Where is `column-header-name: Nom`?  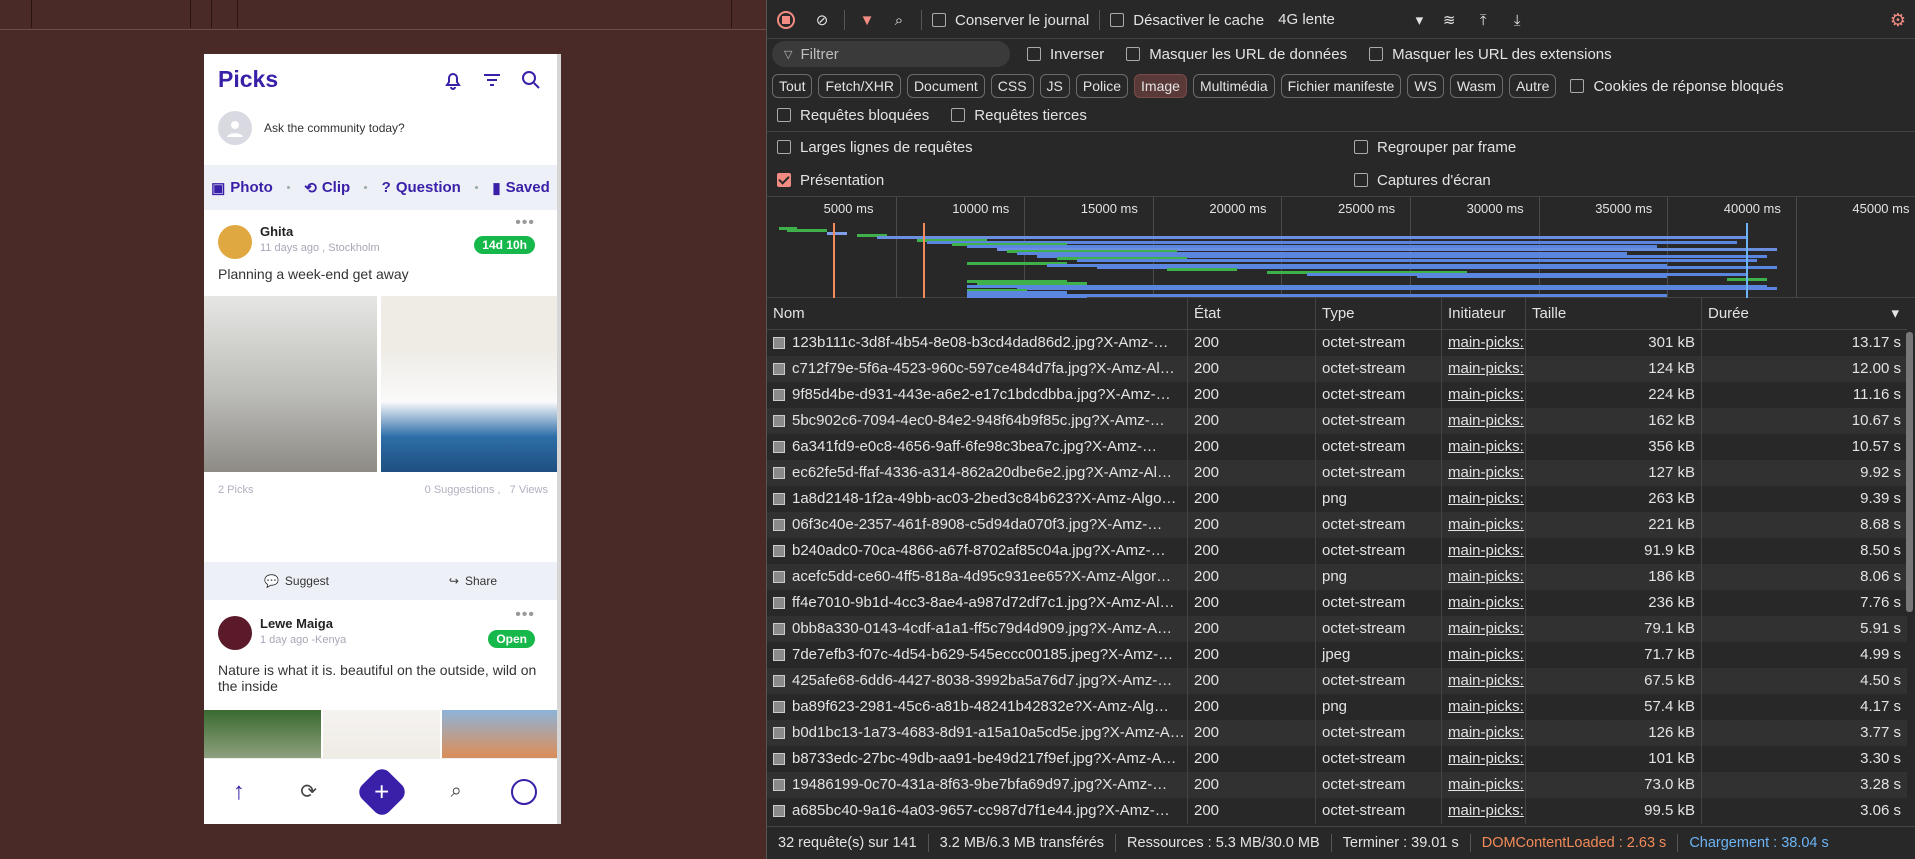 column-header-name: Nom is located at coordinates (977, 314).